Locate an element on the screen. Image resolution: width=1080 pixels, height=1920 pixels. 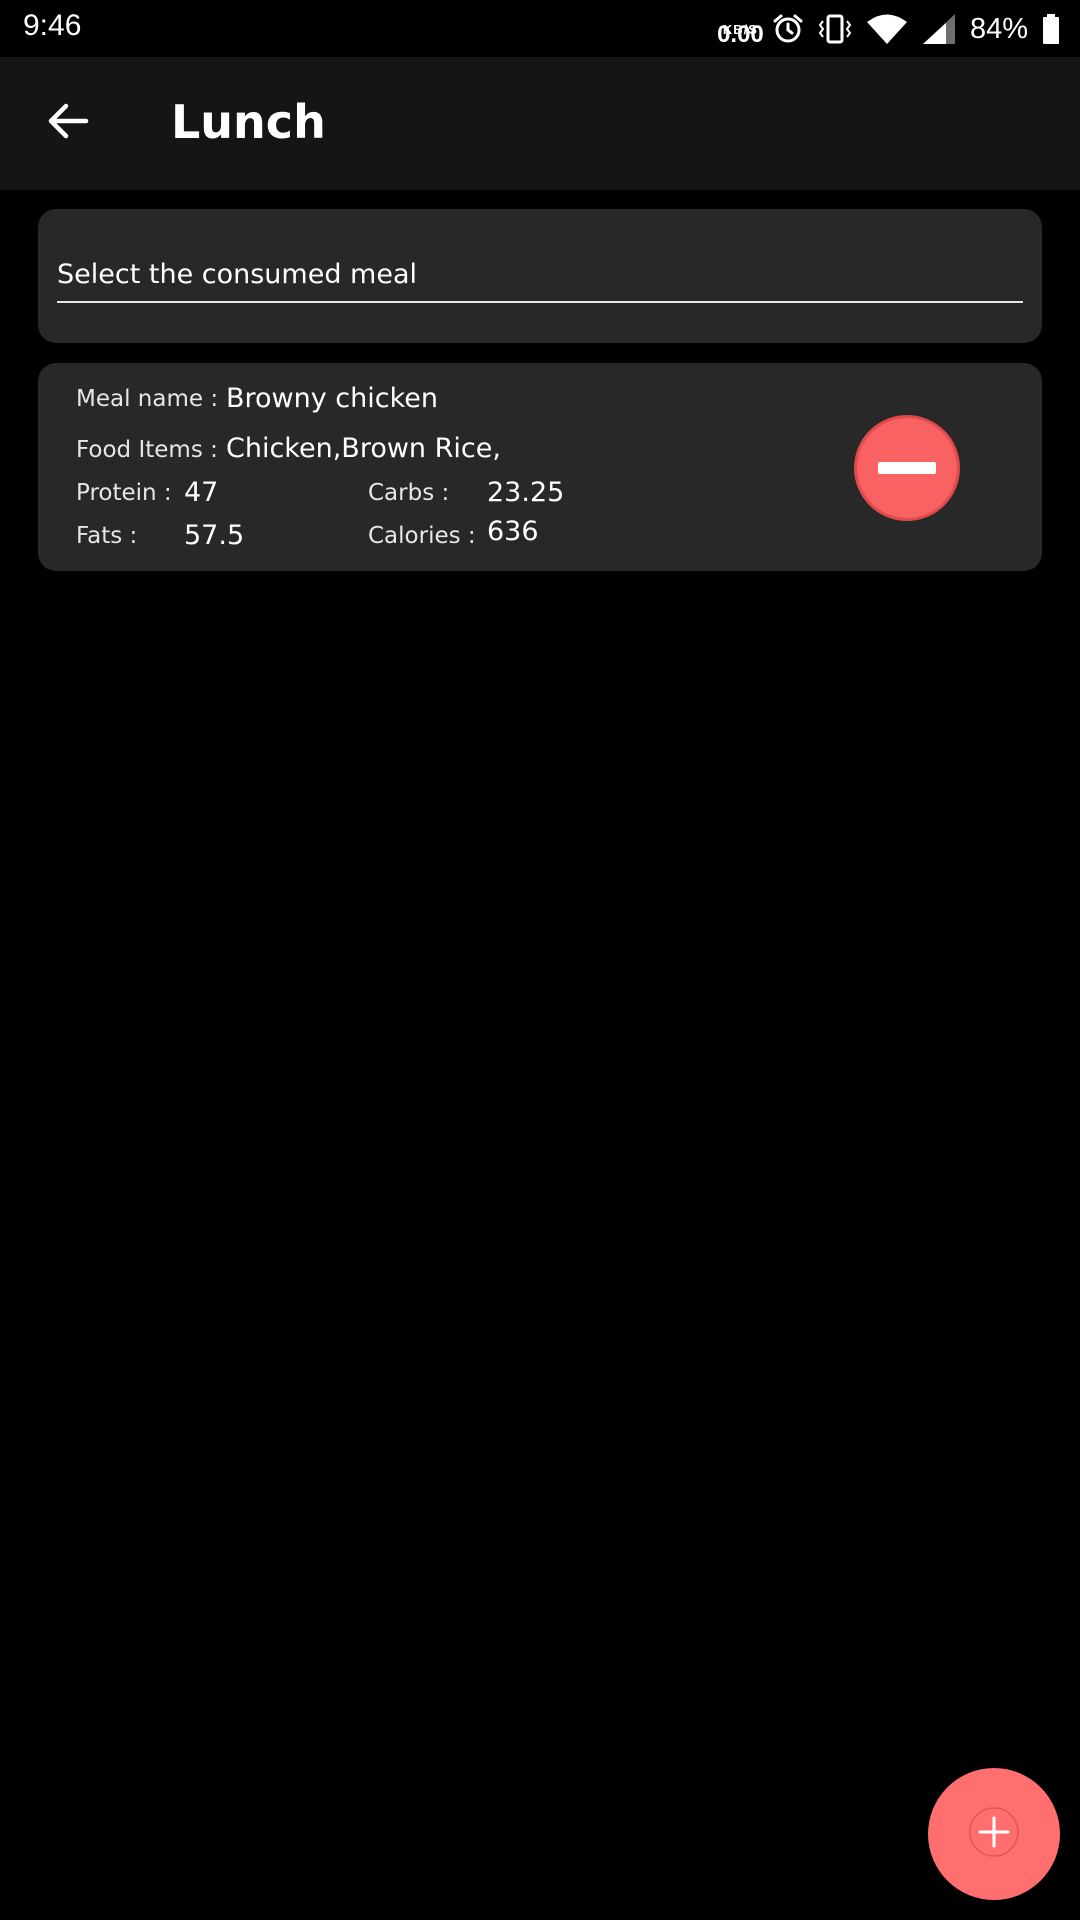
minus-icon is located at coordinates (907, 468).